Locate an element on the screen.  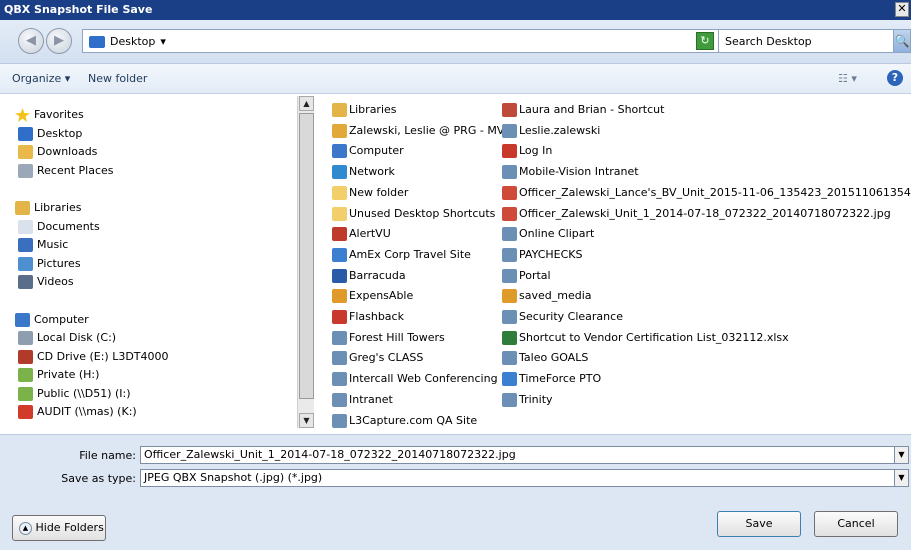
sidebar-item: Private (H:) is located at coordinates (58, 375).